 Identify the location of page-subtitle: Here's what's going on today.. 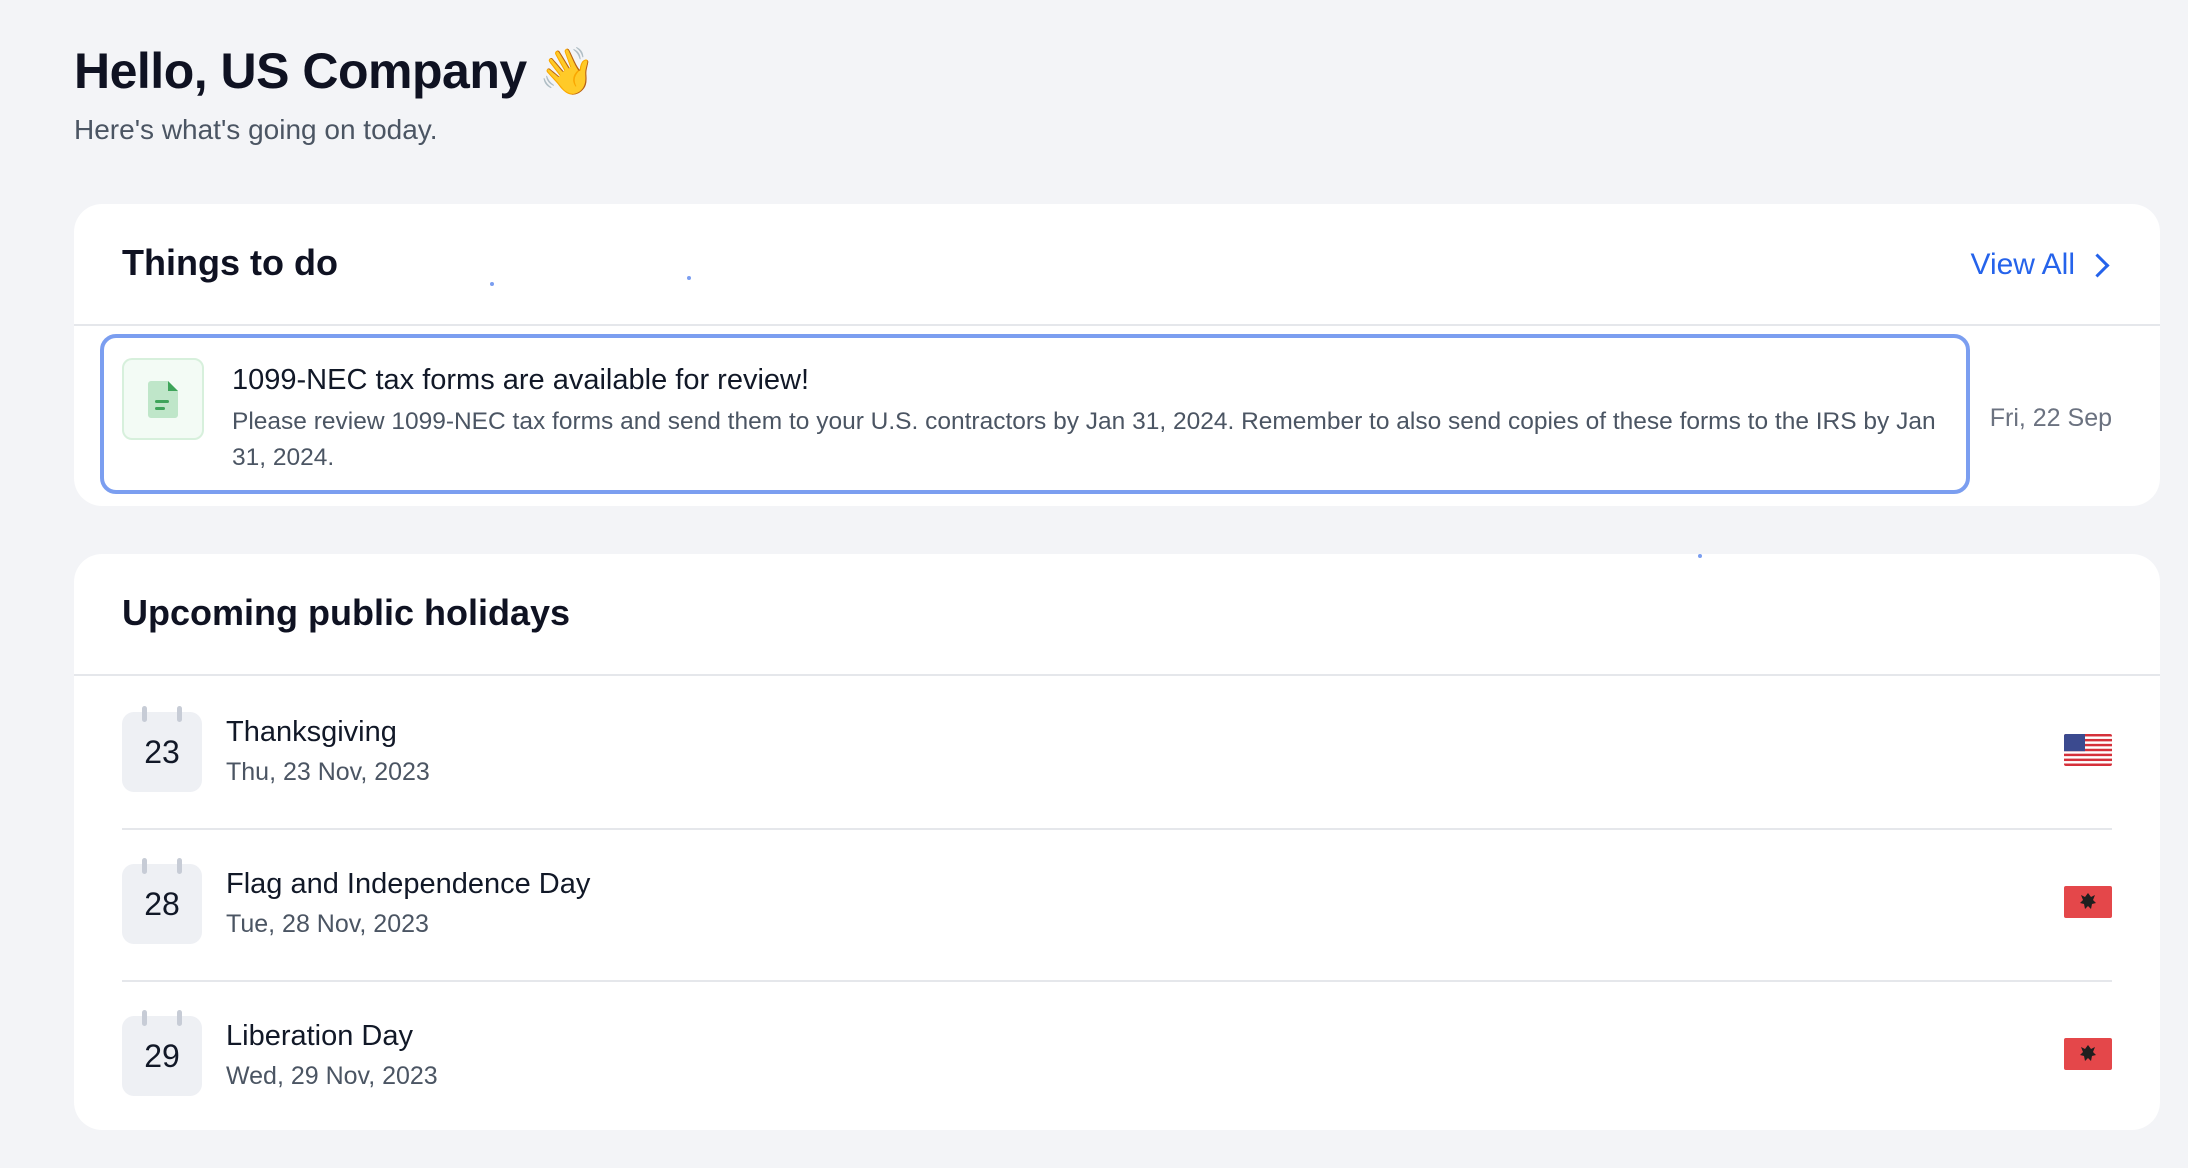
(256, 129).